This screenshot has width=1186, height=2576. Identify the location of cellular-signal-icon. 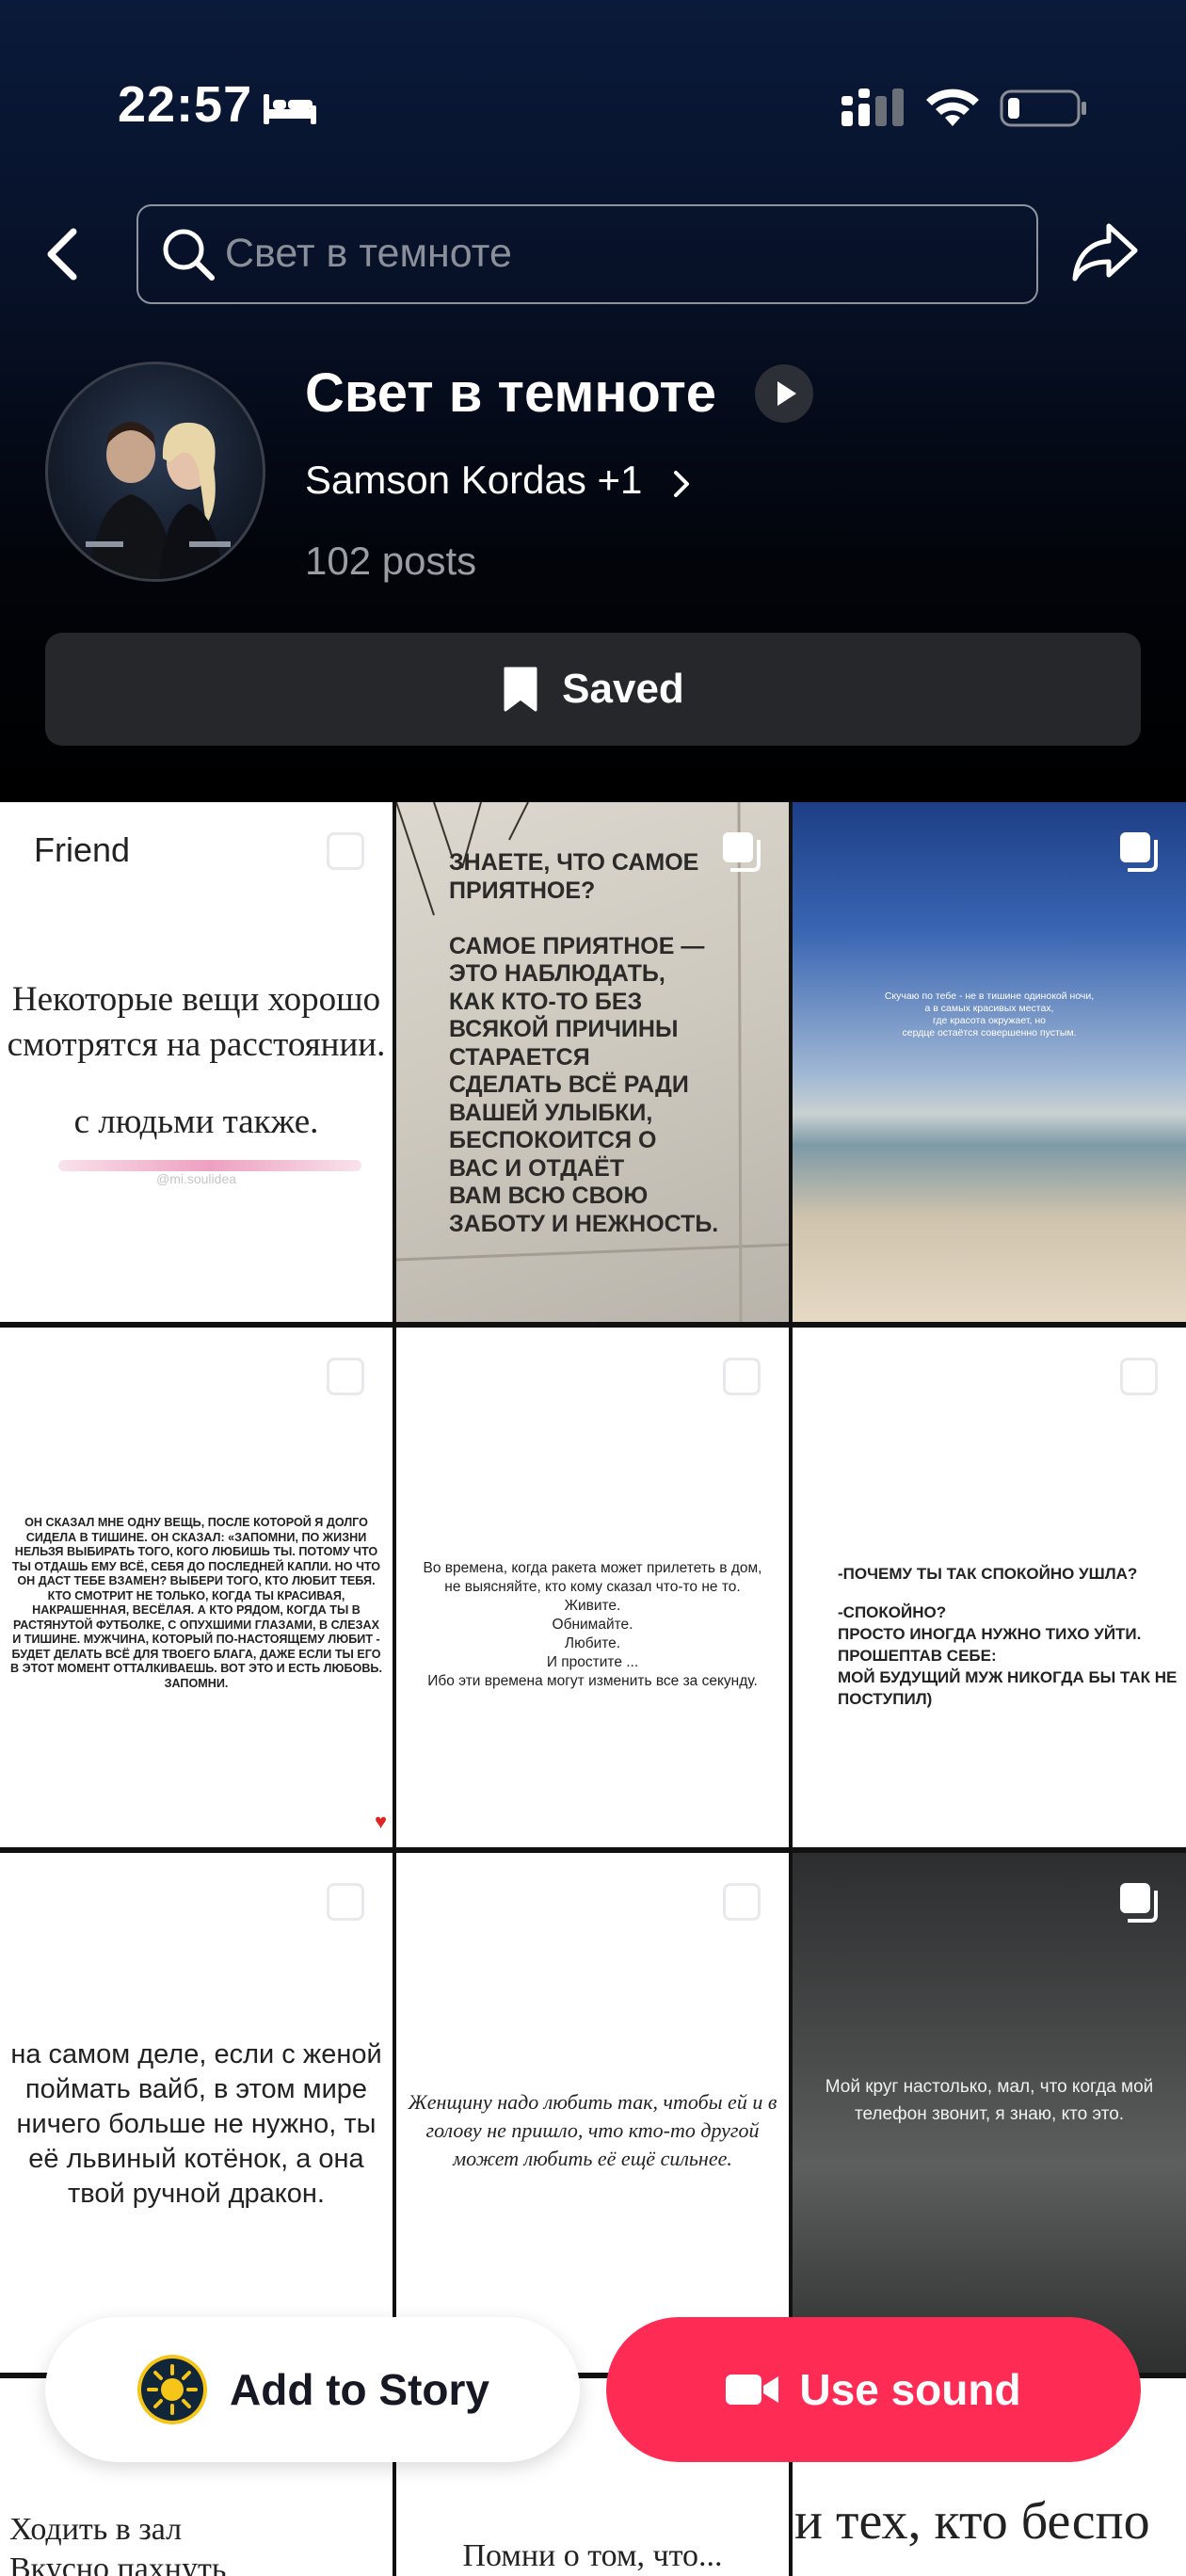
(872, 107).